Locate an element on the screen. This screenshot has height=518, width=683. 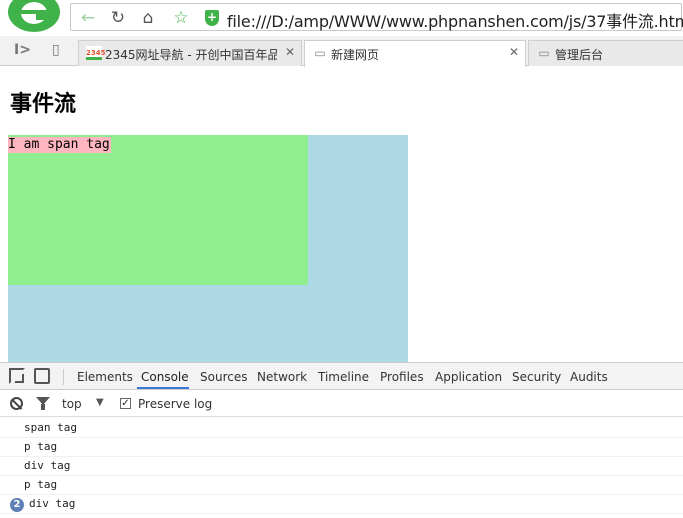
2345-favicon-icon: 2345 is located at coordinates (95, 53).